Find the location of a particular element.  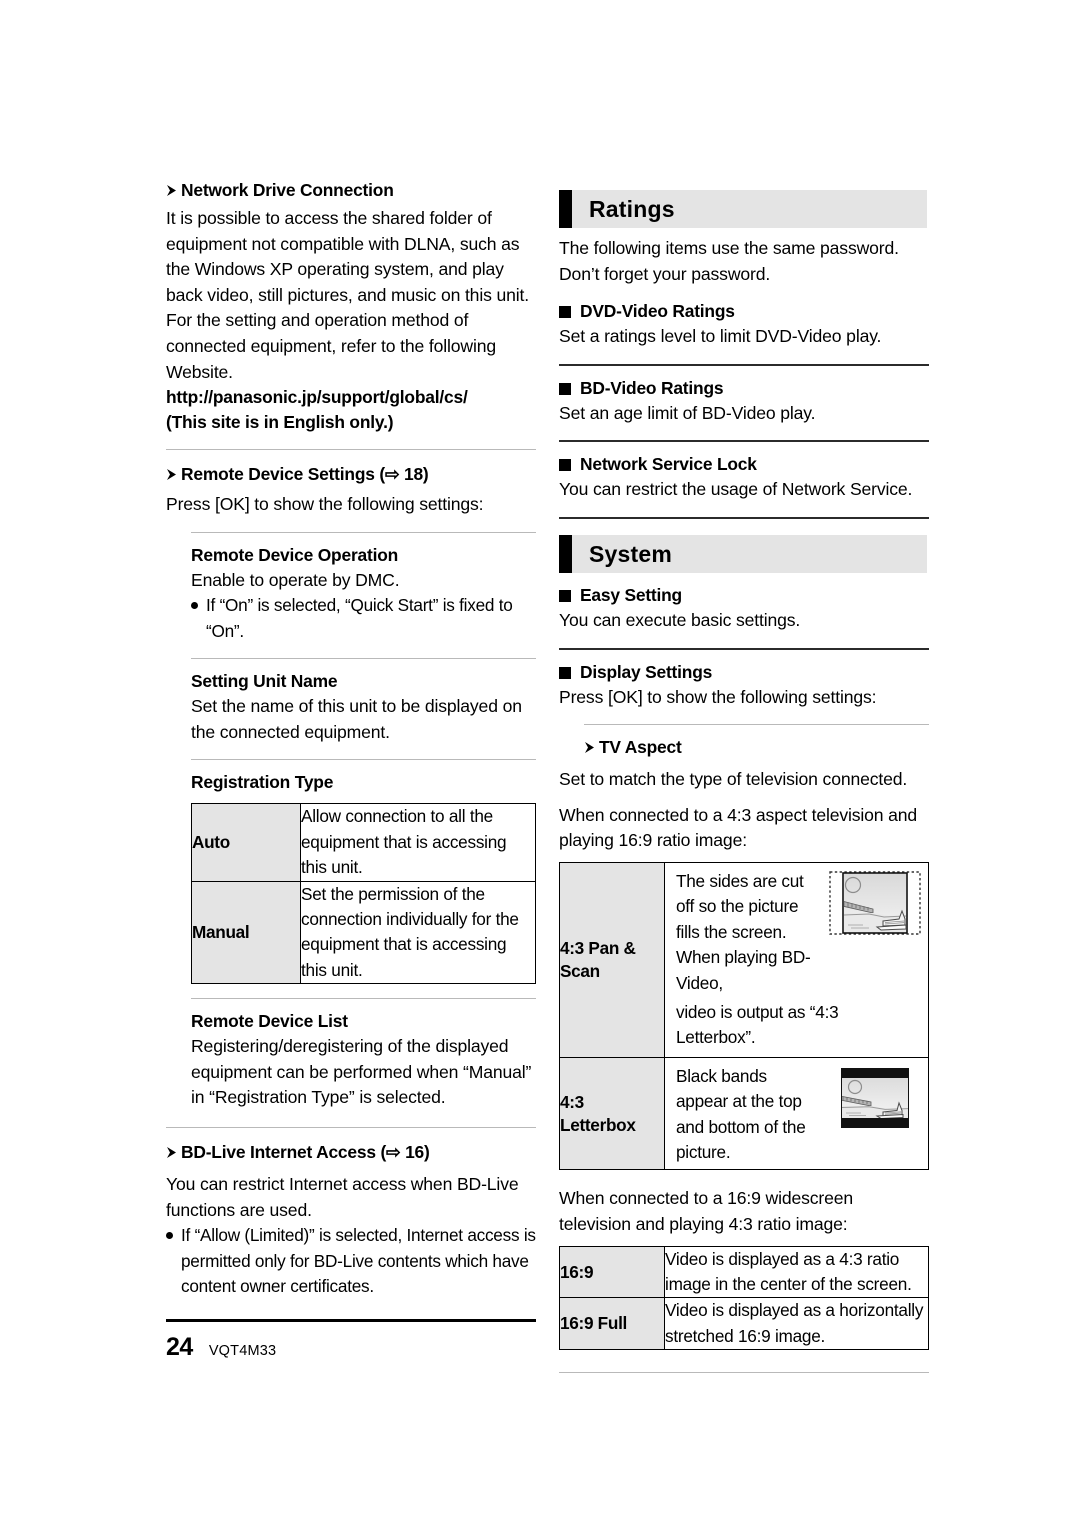

easy-setting-body: You can execute basic settings. is located at coordinates (680, 619).